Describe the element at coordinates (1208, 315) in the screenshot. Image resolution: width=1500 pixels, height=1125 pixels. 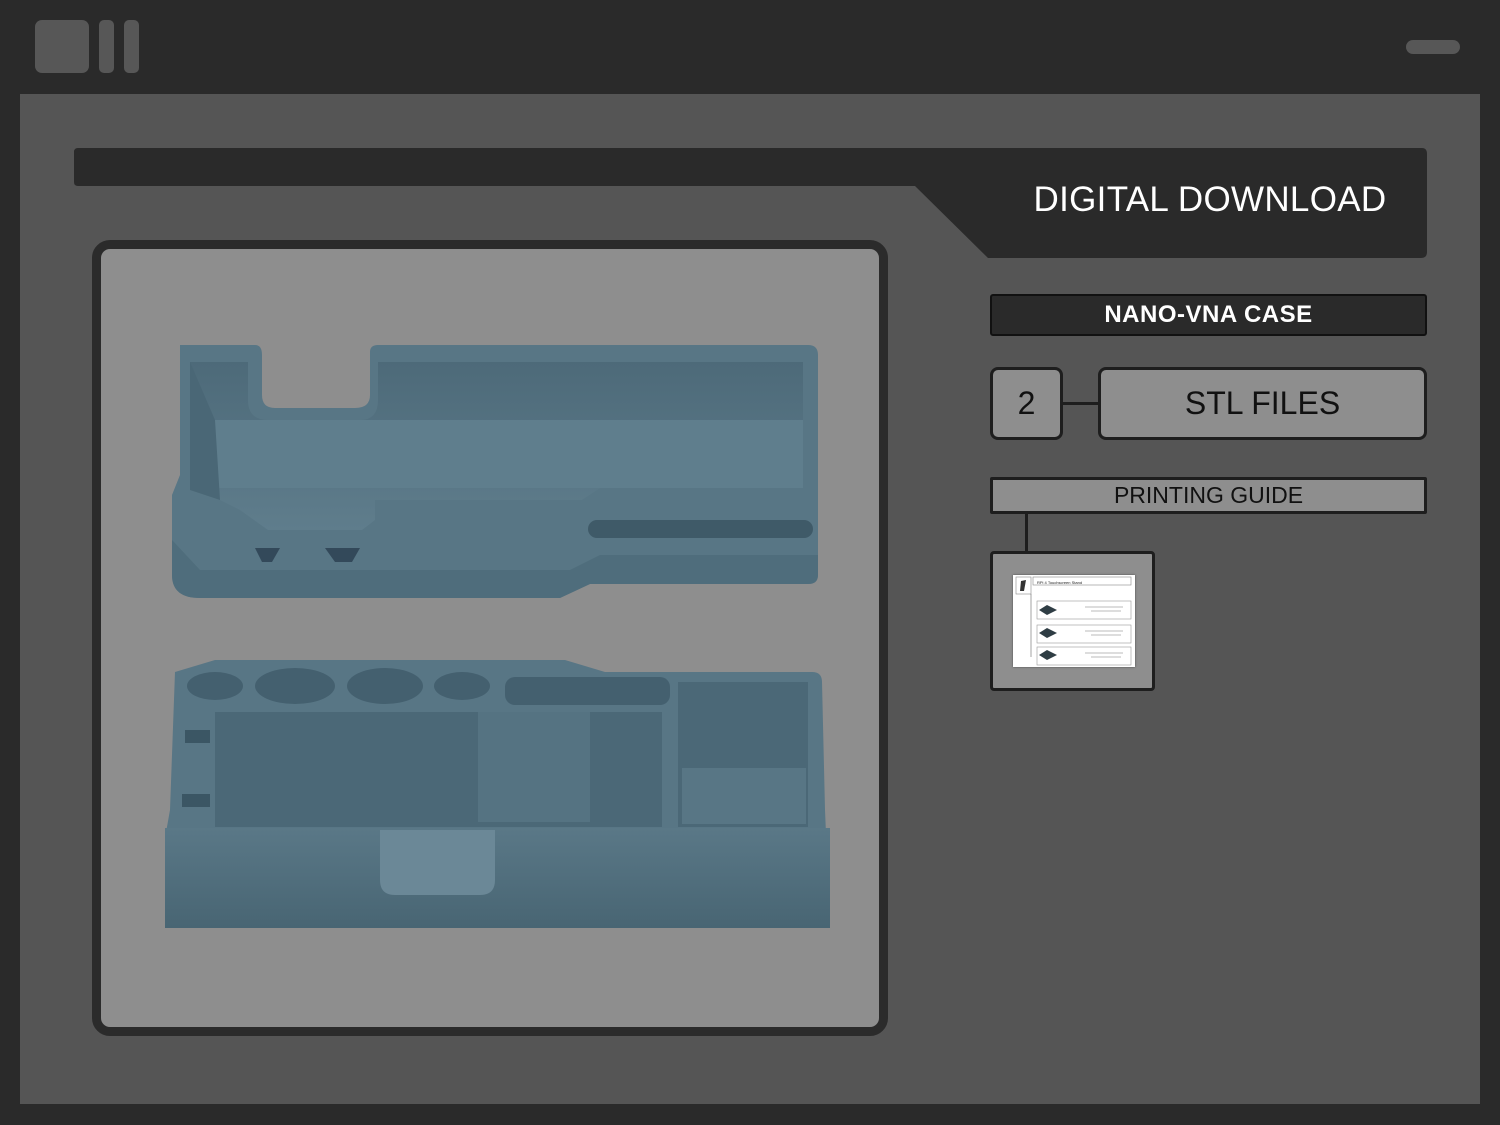
I see `product-name-label: NANO-VNA CASE` at that location.